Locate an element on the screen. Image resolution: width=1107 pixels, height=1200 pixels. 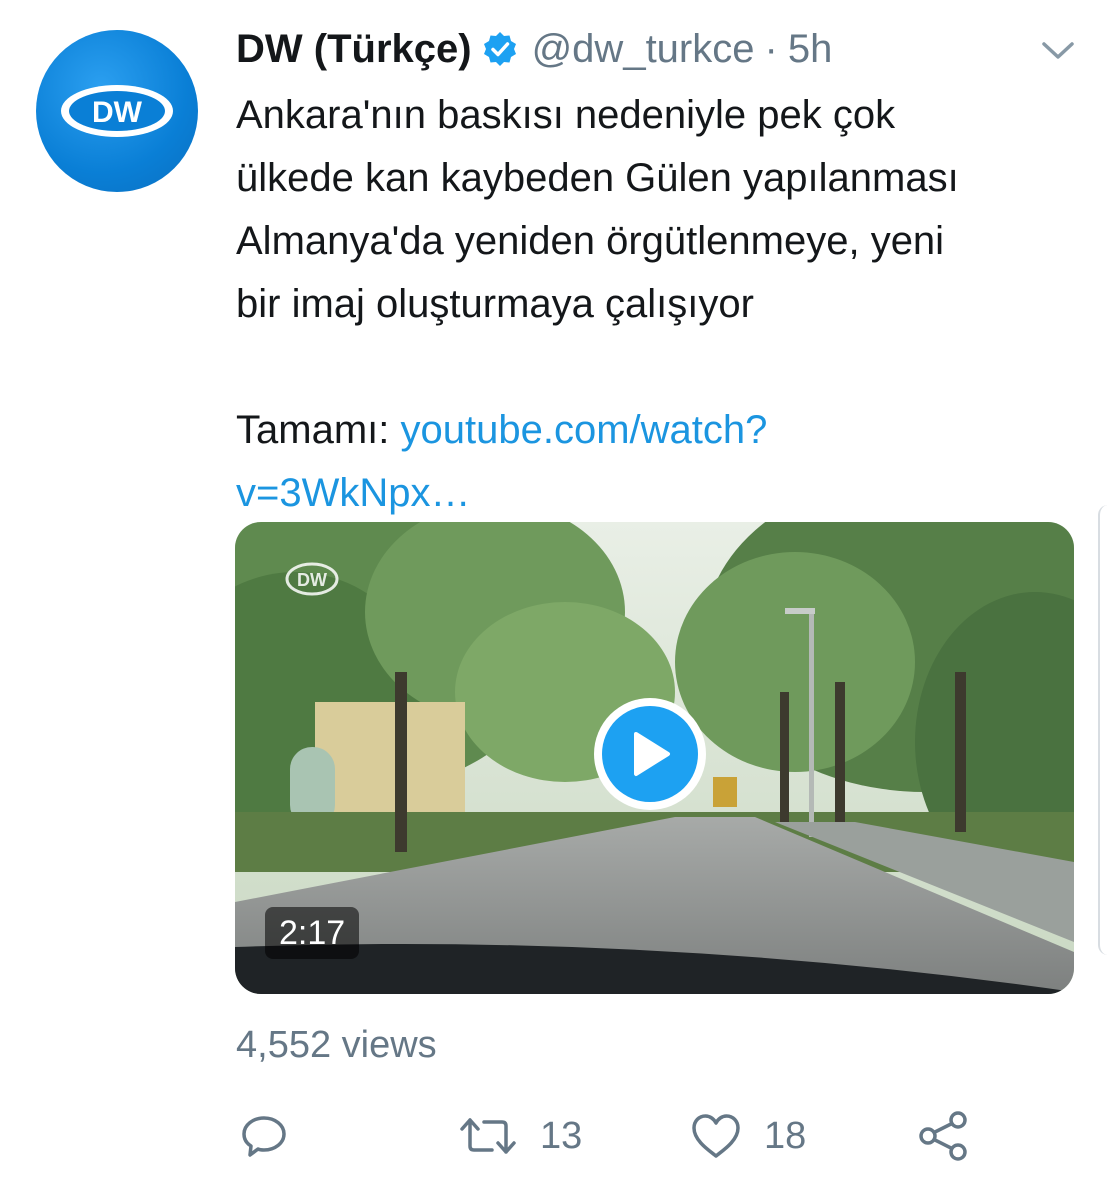
play-button is located at coordinates (650, 754).